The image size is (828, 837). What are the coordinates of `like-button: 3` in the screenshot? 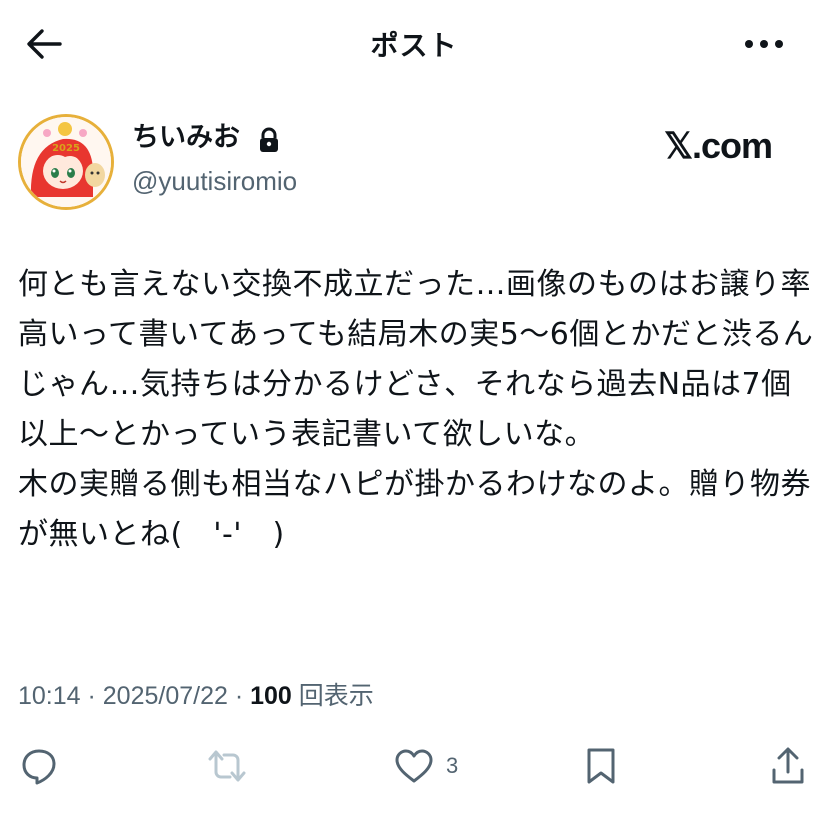 It's located at (426, 766).